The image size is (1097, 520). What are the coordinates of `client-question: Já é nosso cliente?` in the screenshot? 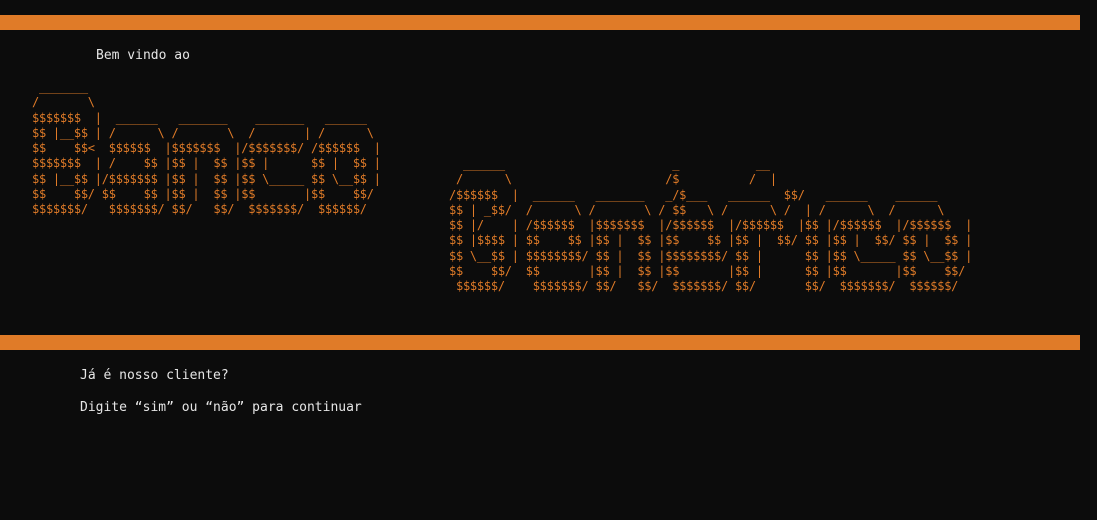 It's located at (154, 375).